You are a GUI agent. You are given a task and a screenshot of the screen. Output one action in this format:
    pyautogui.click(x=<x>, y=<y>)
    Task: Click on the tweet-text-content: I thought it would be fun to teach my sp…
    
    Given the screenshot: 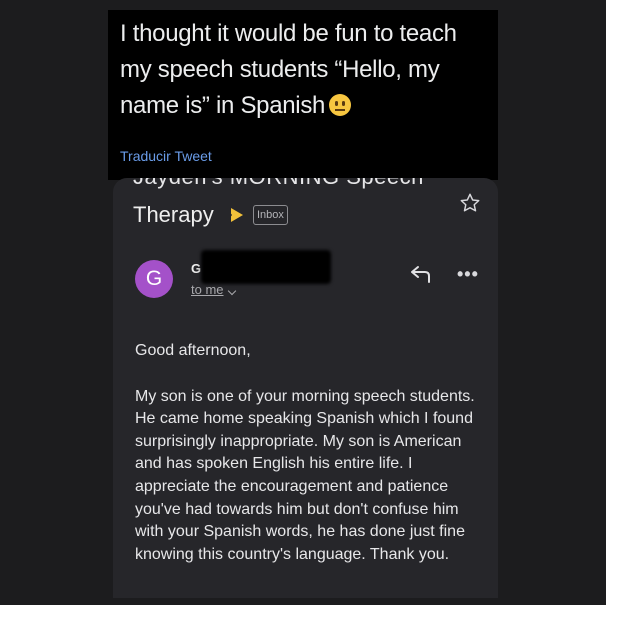 What is the action you would take?
    pyautogui.click(x=288, y=69)
    